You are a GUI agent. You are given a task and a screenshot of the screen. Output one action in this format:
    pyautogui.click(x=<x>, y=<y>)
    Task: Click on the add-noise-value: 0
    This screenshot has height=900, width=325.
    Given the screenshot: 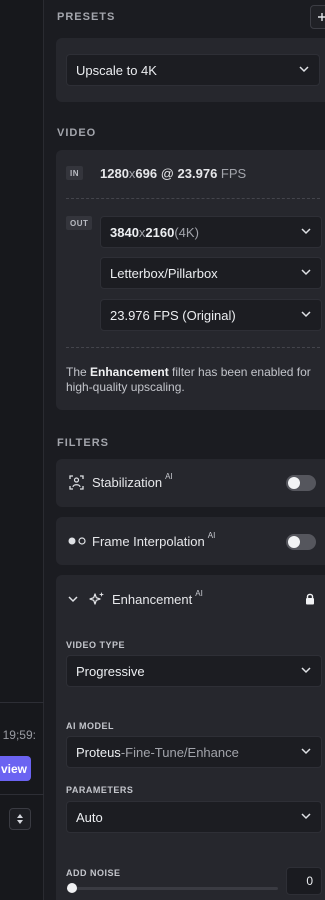 What is the action you would take?
    pyautogui.click(x=304, y=881)
    